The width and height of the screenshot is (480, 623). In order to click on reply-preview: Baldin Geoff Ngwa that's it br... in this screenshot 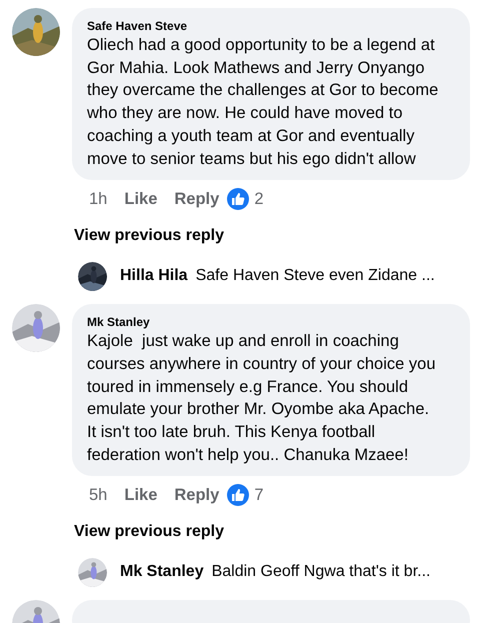, I will do `click(321, 572)`.